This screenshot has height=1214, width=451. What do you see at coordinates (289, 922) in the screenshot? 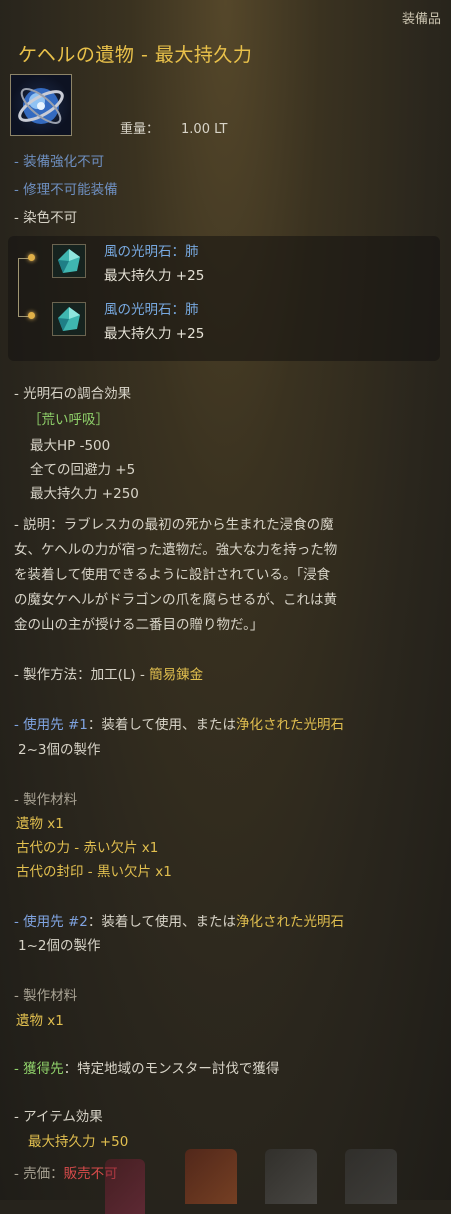
I see `use-2-highlight: 浄化された光明石` at bounding box center [289, 922].